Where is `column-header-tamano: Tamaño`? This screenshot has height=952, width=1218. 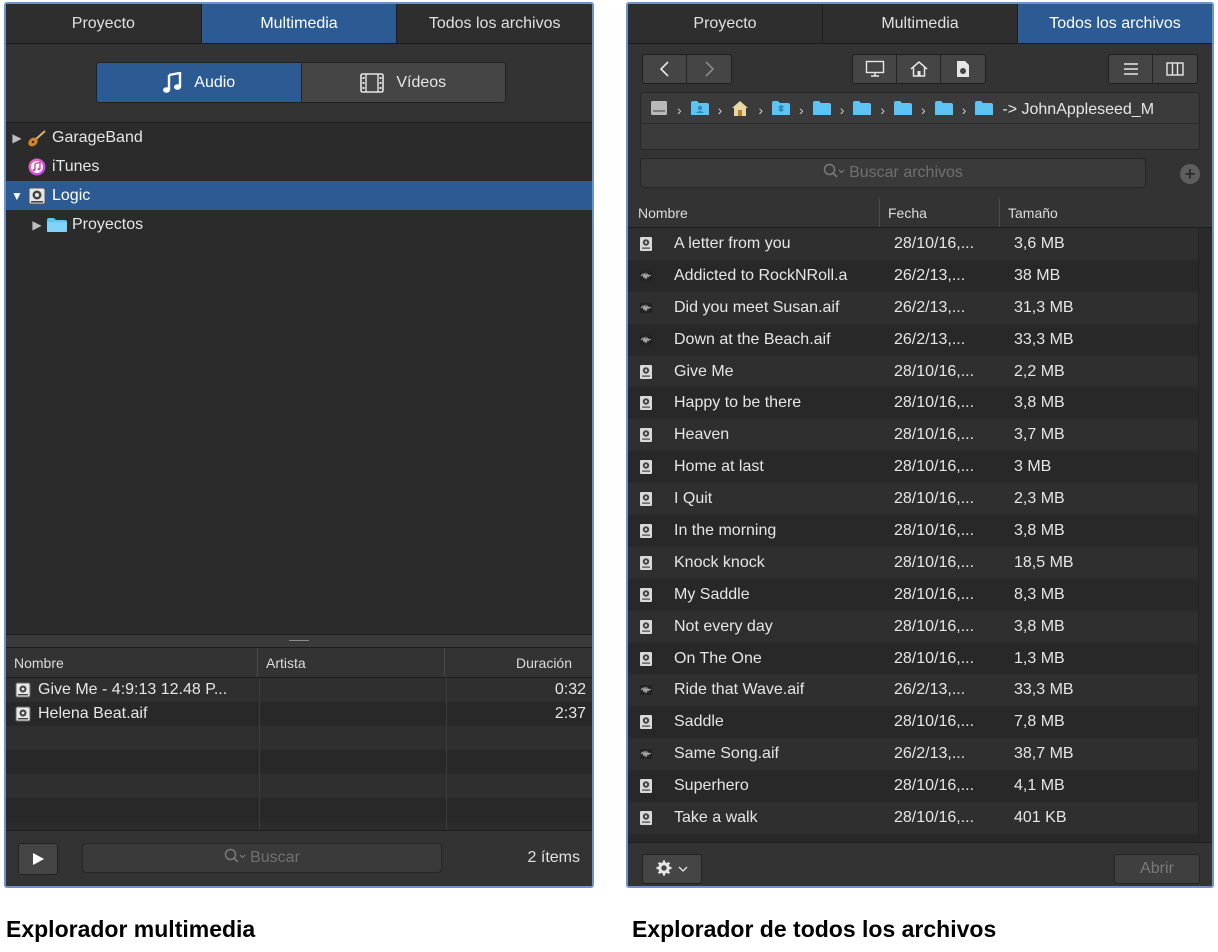 column-header-tamano: Tamaño is located at coordinates (1106, 212).